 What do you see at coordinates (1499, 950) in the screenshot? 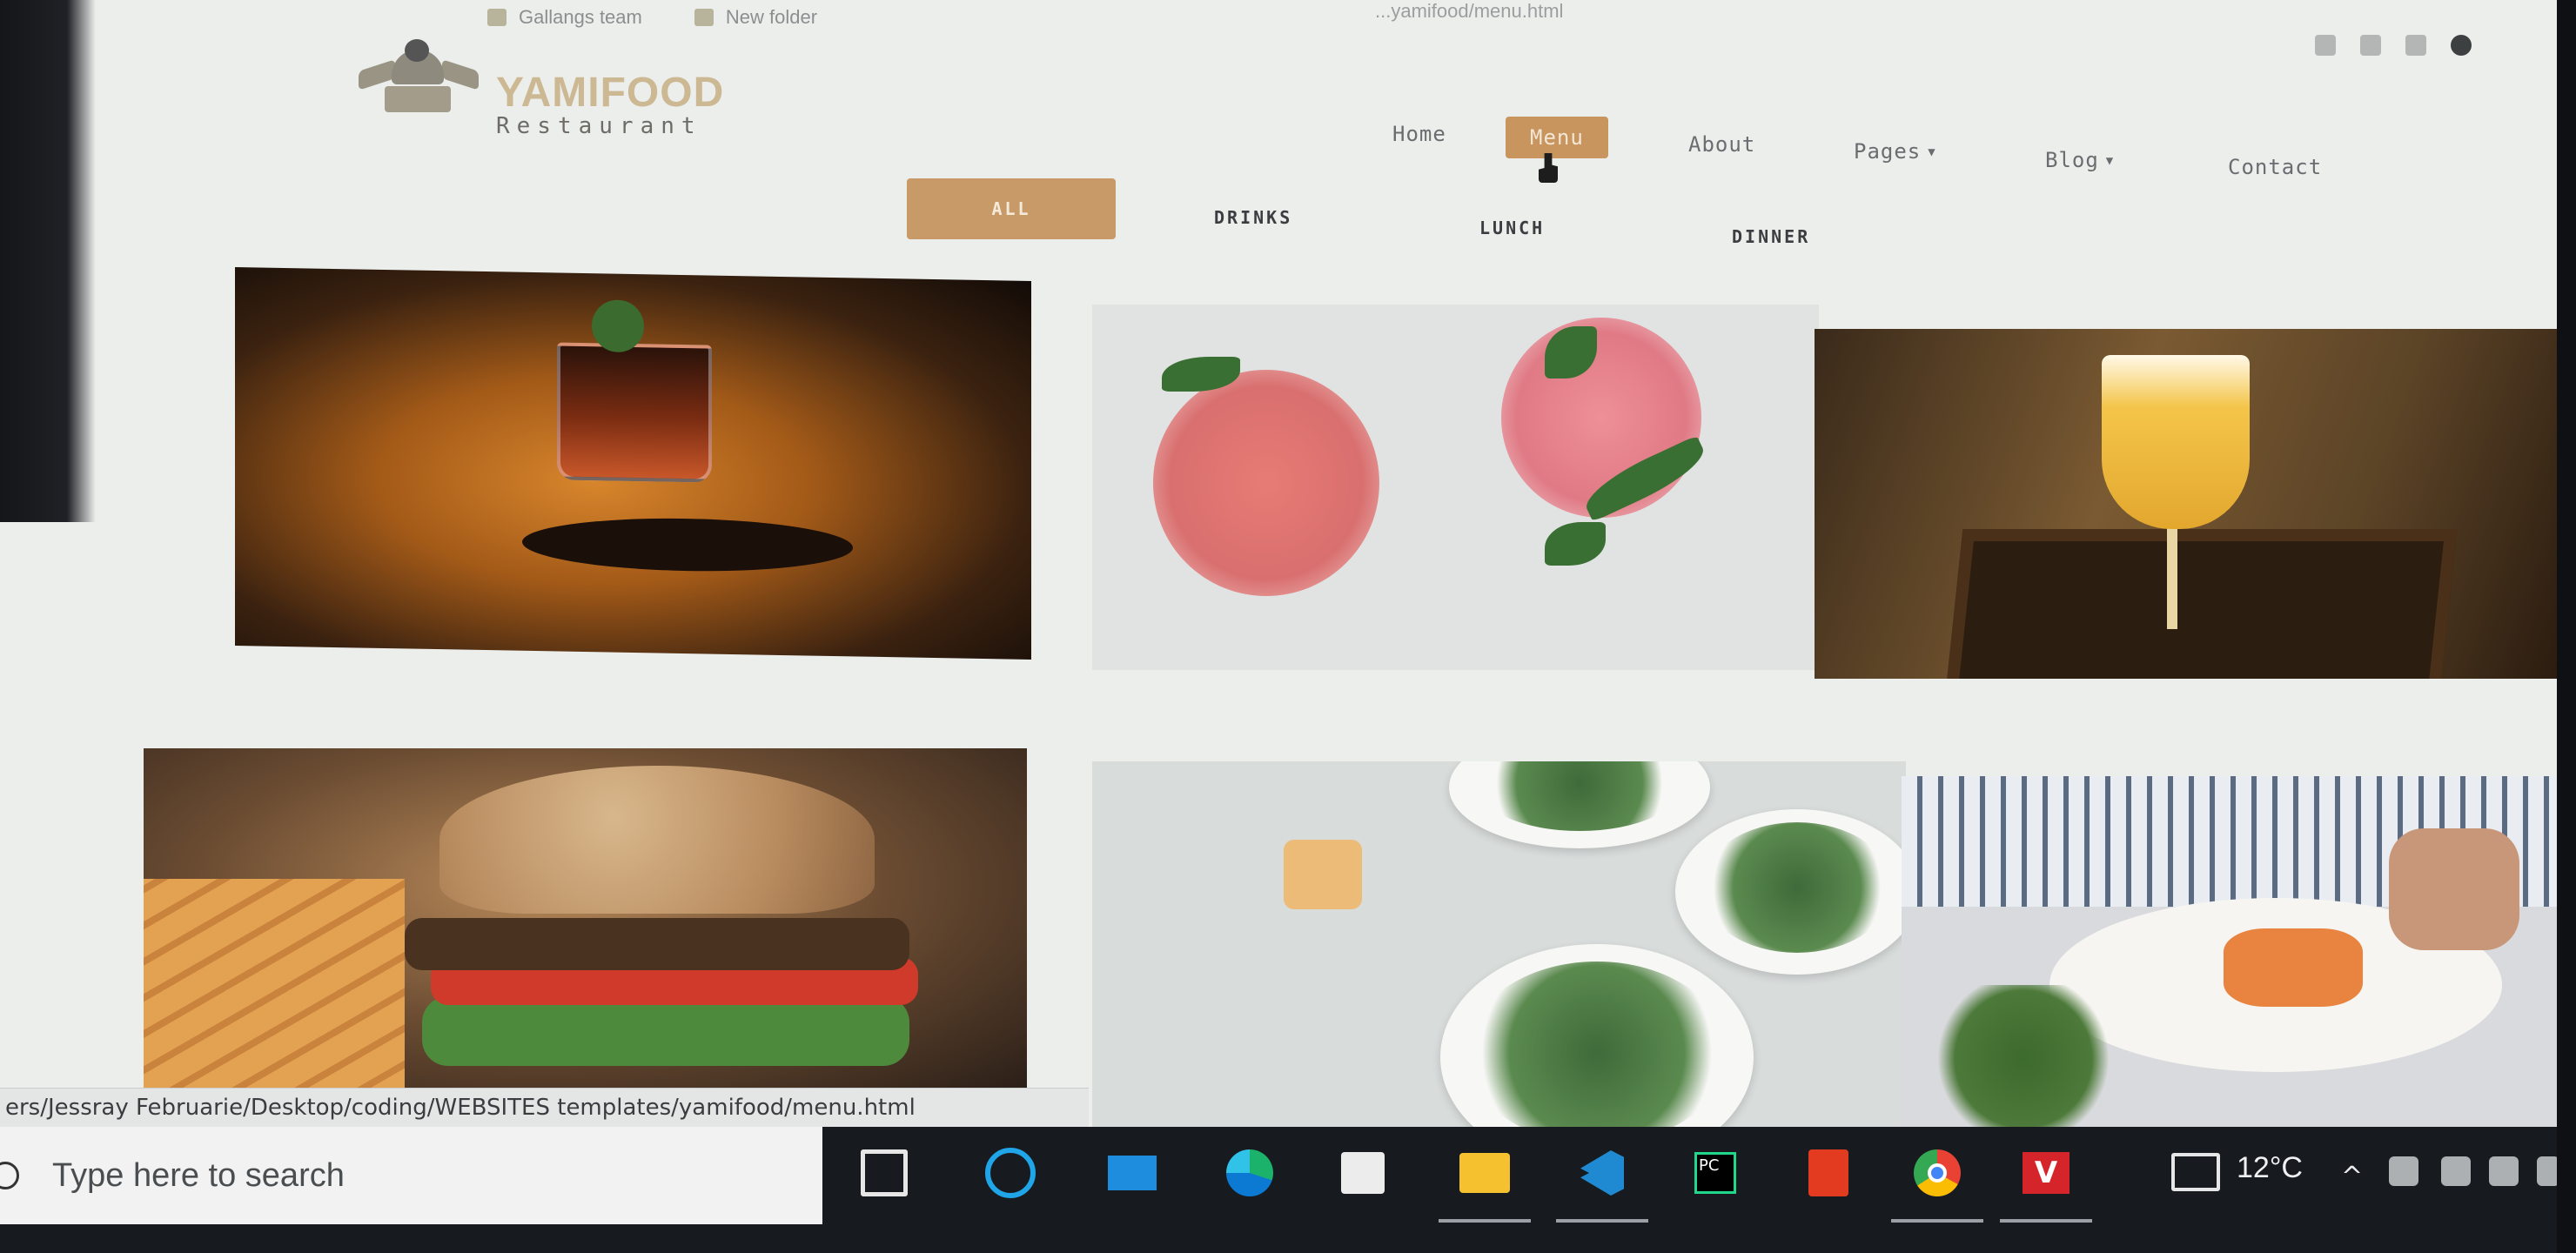
I see `gallery-image-salads` at bounding box center [1499, 950].